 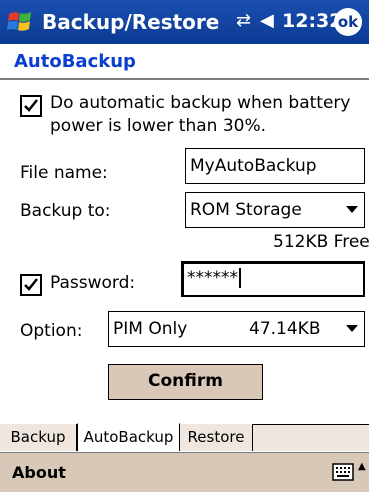 What do you see at coordinates (131, 22) in the screenshot?
I see `window-title: Backup/Restore` at bounding box center [131, 22].